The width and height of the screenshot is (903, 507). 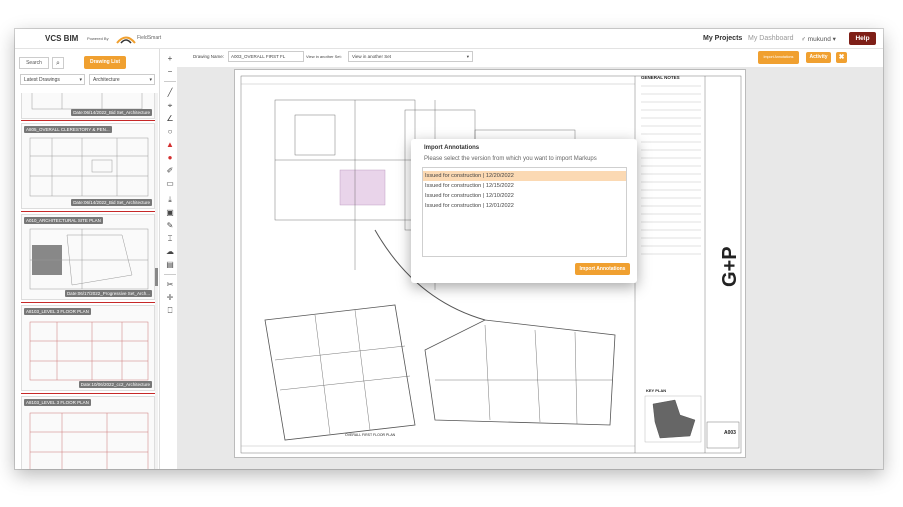 What do you see at coordinates (34, 63) in the screenshot?
I see `search-input: Search` at bounding box center [34, 63].